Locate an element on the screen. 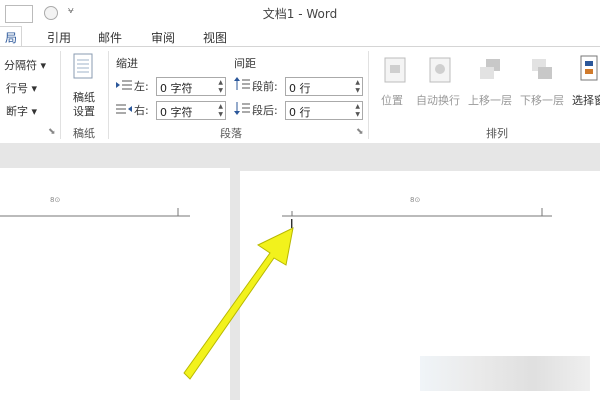  spacing-after-label: 段后: is located at coordinates (265, 110).